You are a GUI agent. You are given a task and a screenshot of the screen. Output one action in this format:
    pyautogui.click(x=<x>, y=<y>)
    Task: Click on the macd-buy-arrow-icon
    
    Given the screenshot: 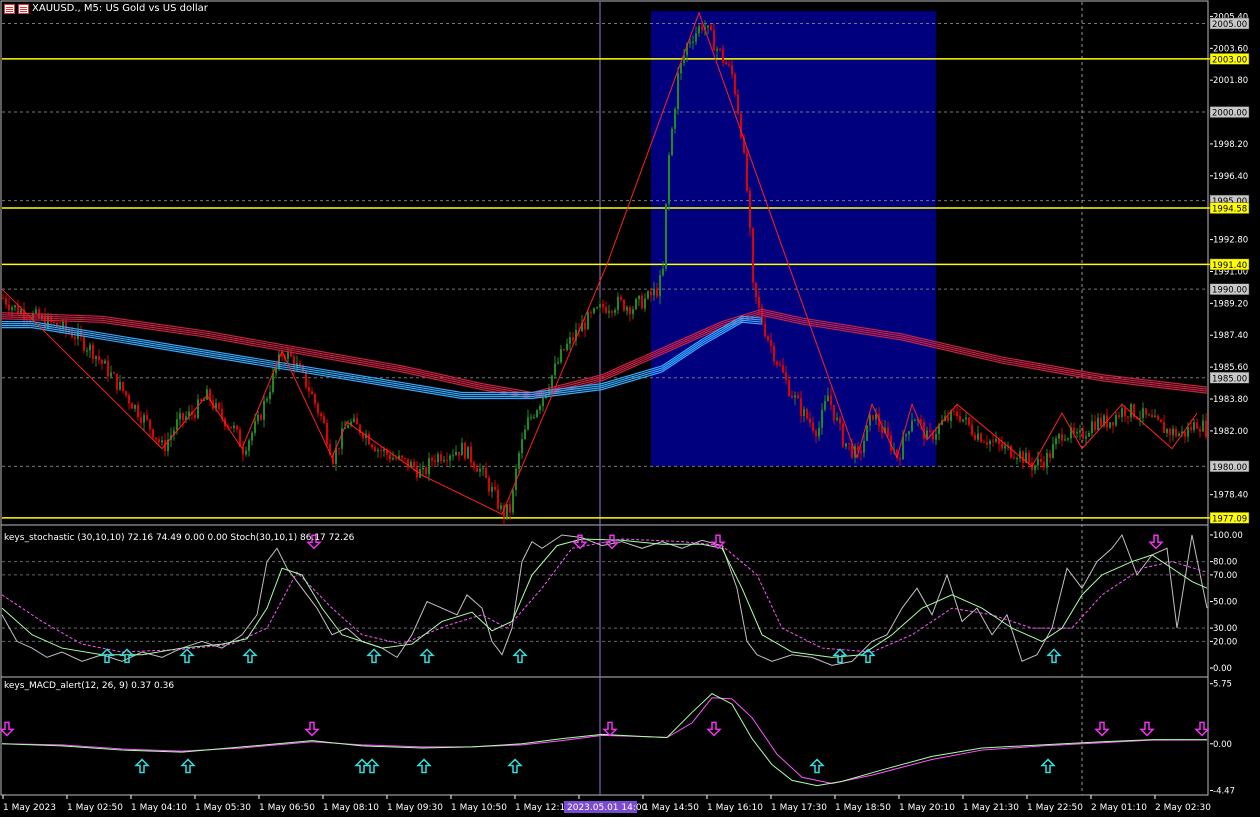 What is the action you would take?
    pyautogui.click(x=142, y=766)
    